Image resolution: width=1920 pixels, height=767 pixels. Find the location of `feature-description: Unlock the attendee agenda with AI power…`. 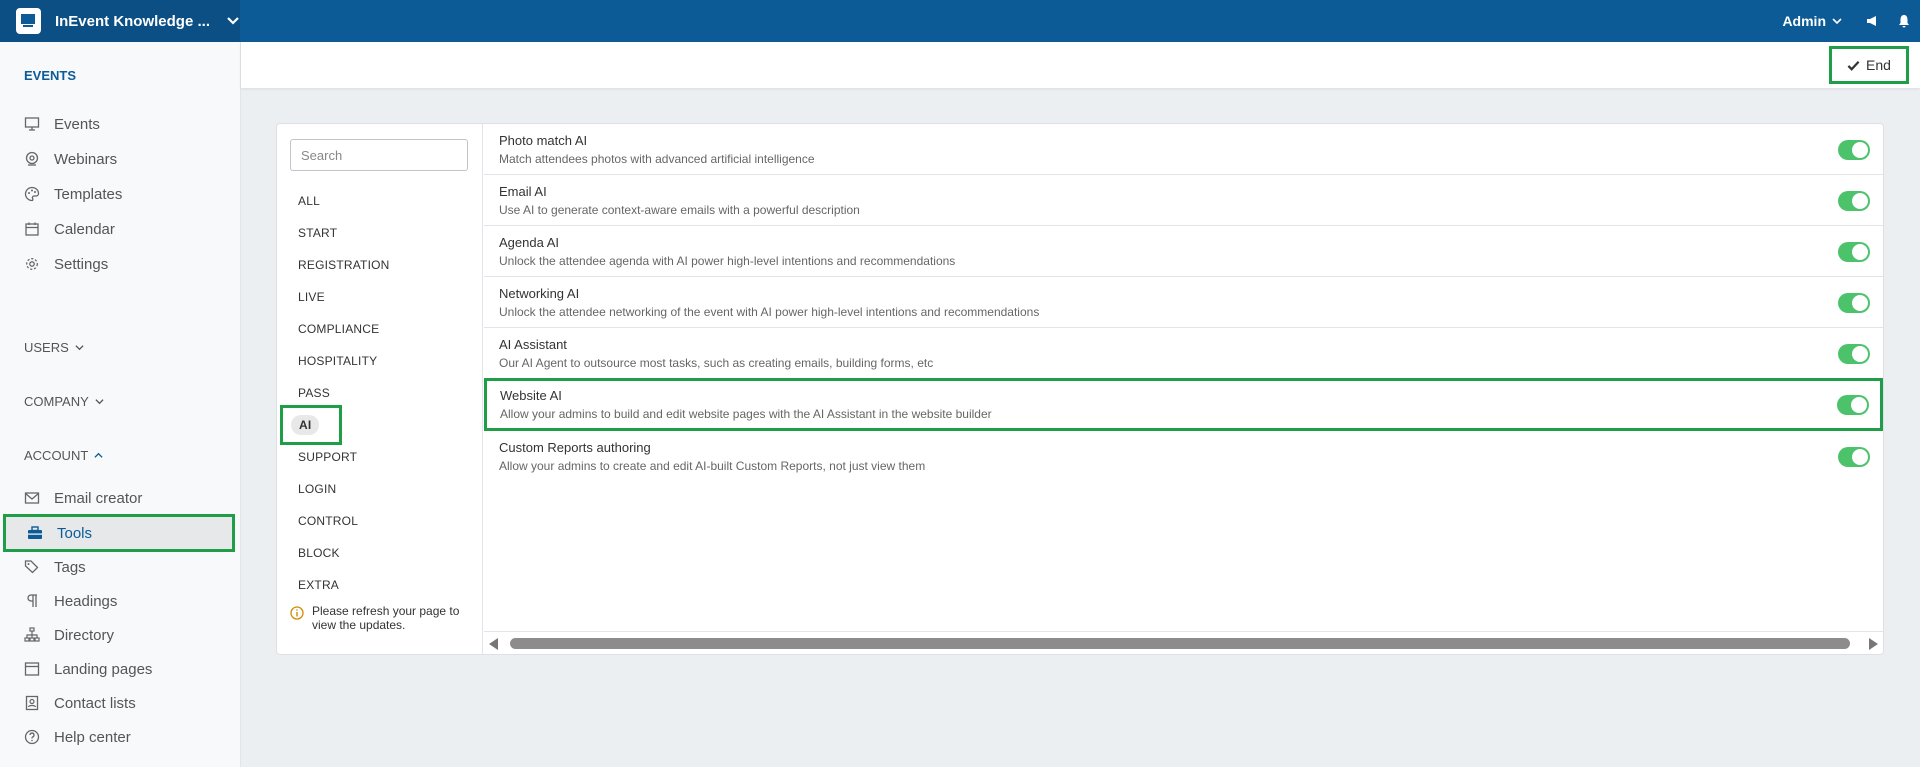

feature-description: Unlock the attendee agenda with AI power… is located at coordinates (727, 261).